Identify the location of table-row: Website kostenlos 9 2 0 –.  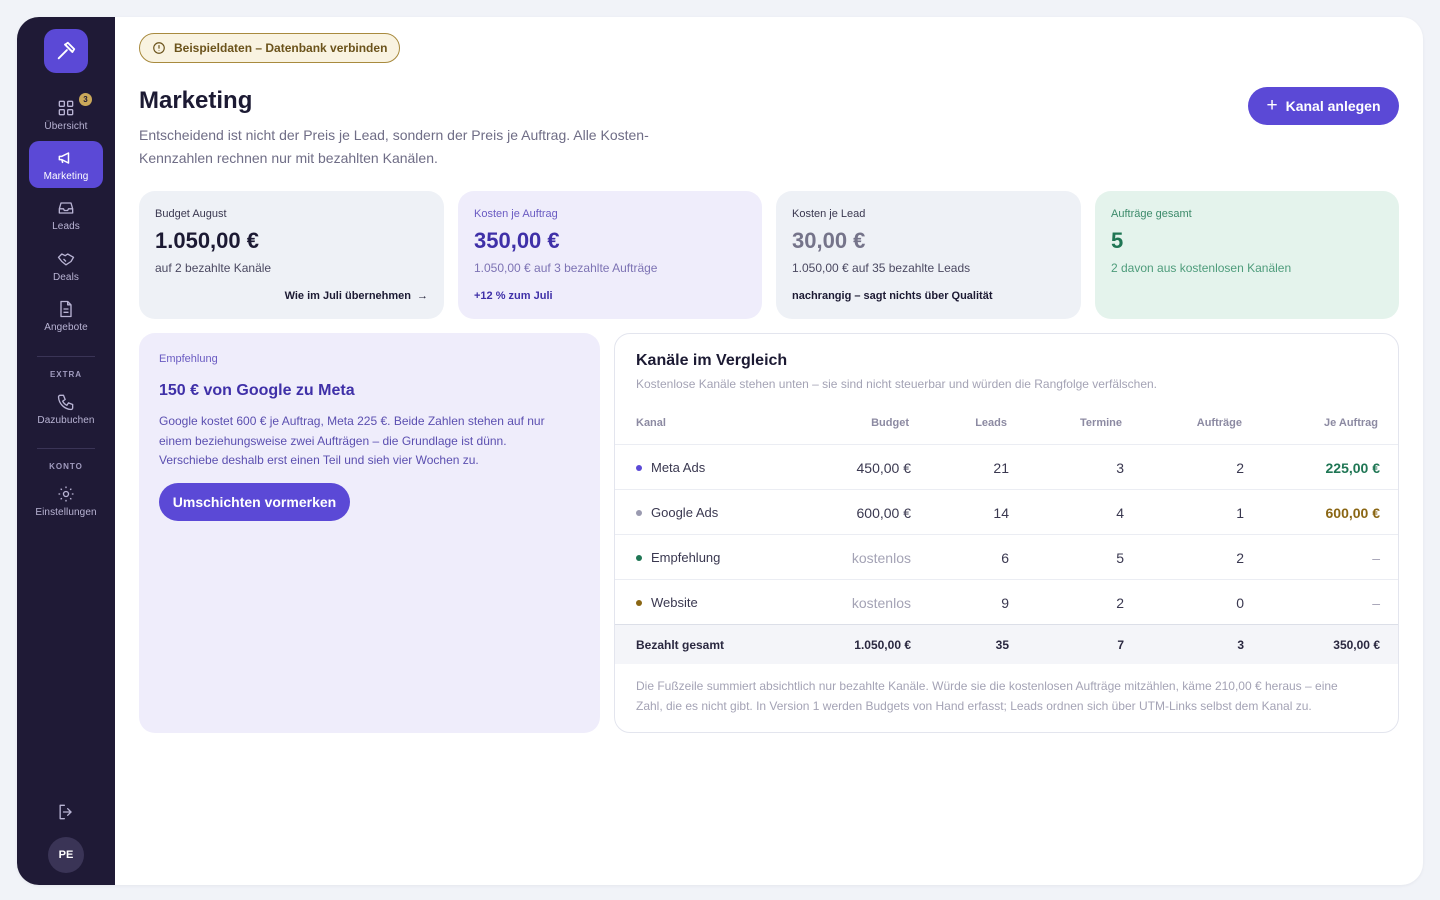
(1006, 602).